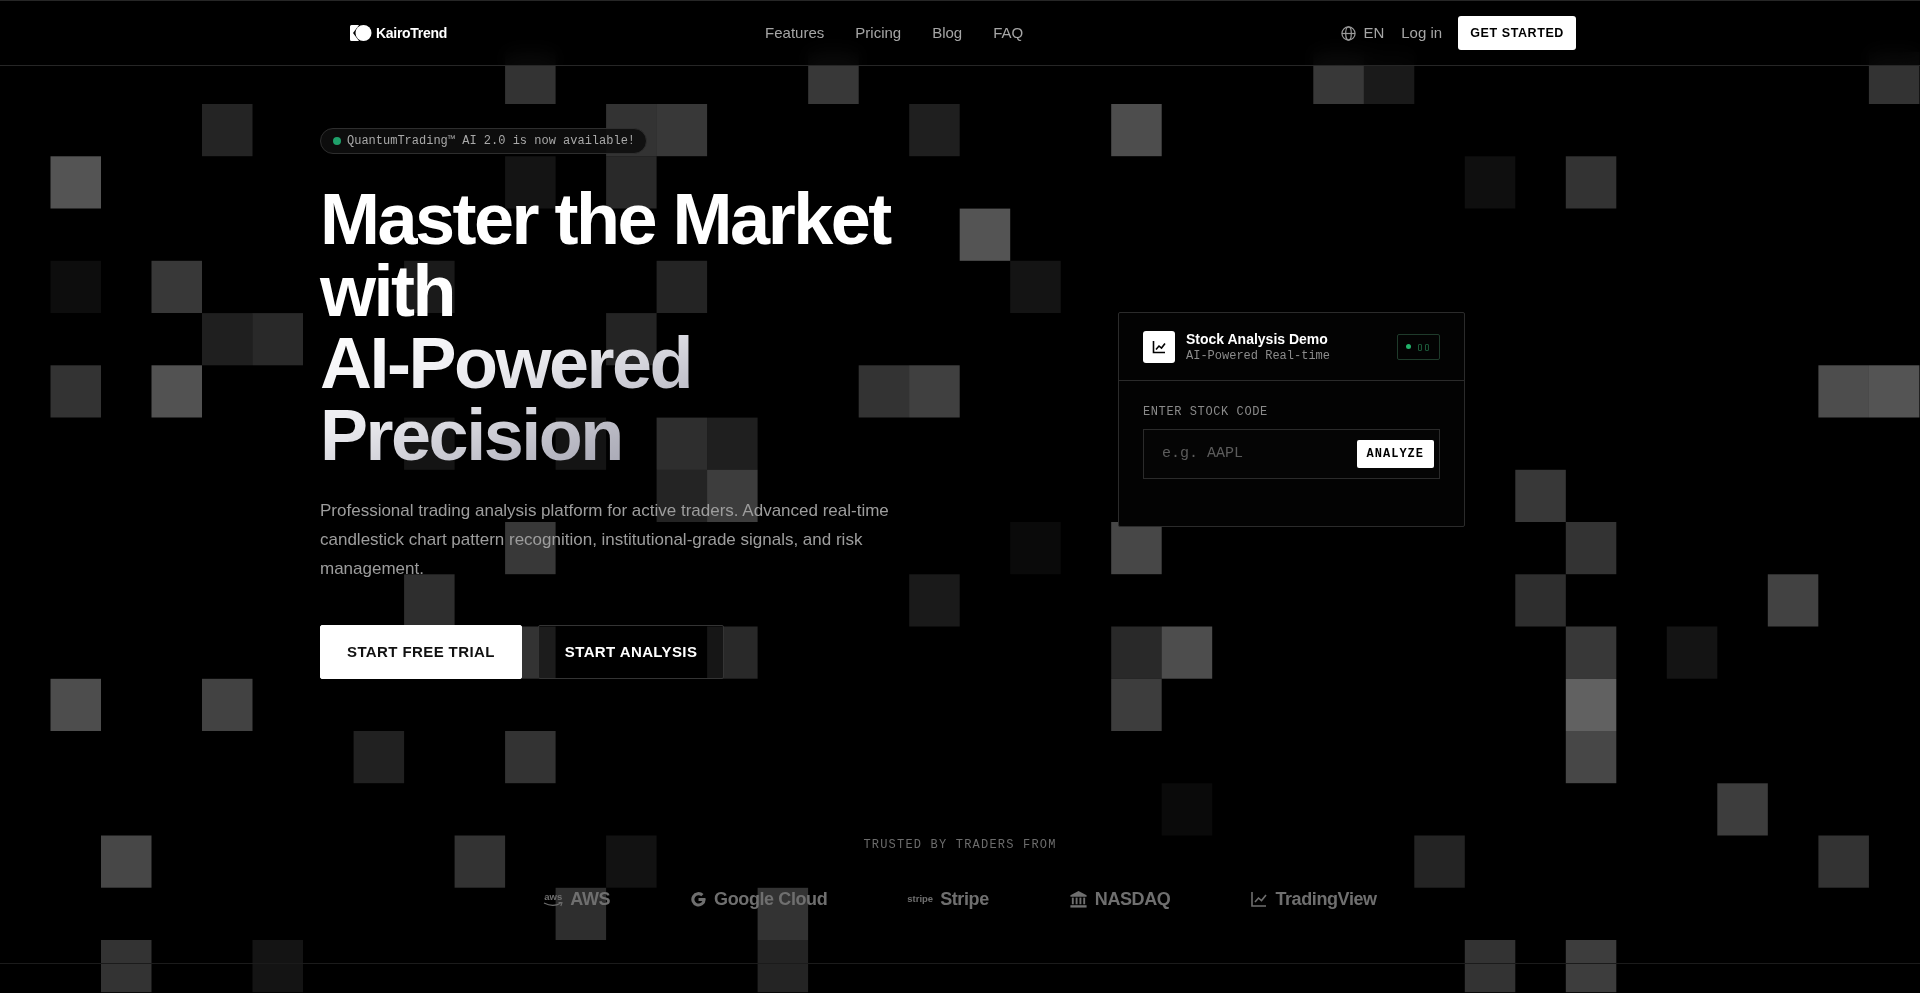  I want to click on company-name: NASDAQ, so click(1132, 899).